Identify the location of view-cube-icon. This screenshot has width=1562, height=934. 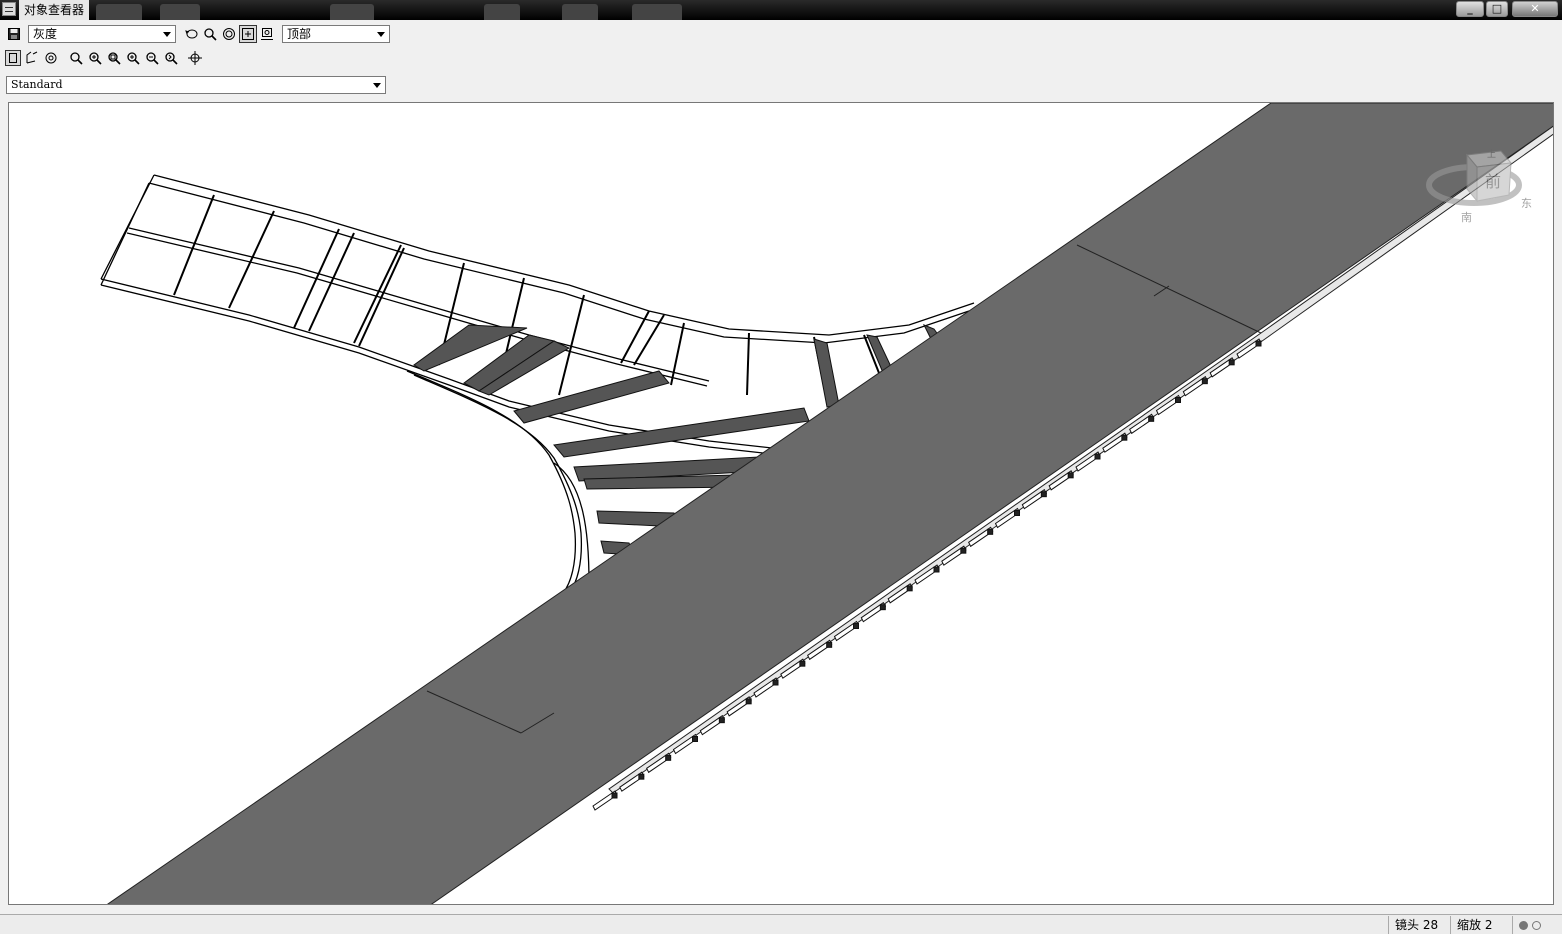
(13, 58).